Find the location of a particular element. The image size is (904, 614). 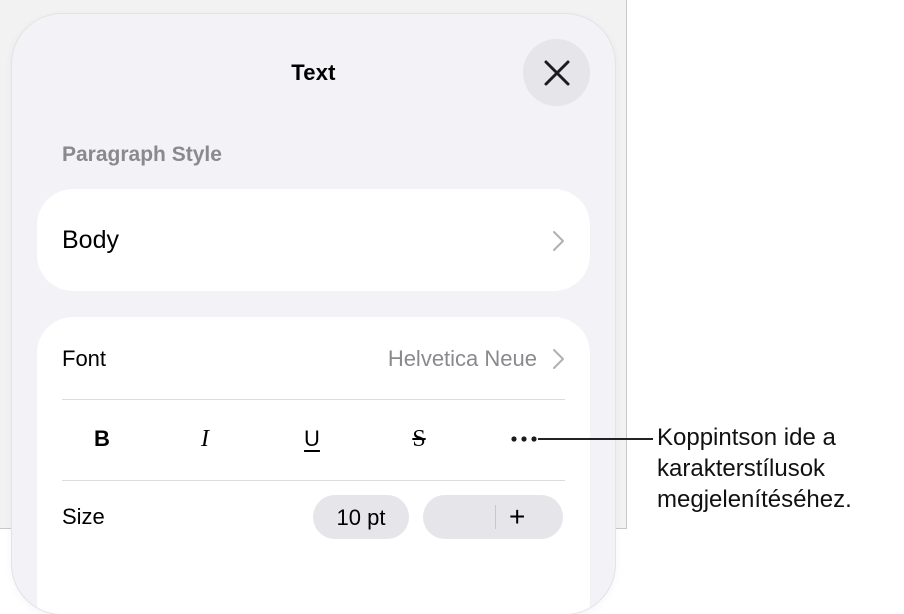

size-value: 10 pt is located at coordinates (361, 517).